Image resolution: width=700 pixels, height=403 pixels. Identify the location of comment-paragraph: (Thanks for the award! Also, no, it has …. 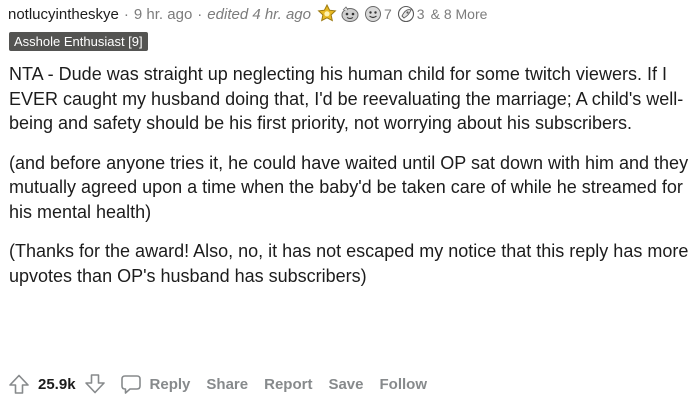
(349, 263).